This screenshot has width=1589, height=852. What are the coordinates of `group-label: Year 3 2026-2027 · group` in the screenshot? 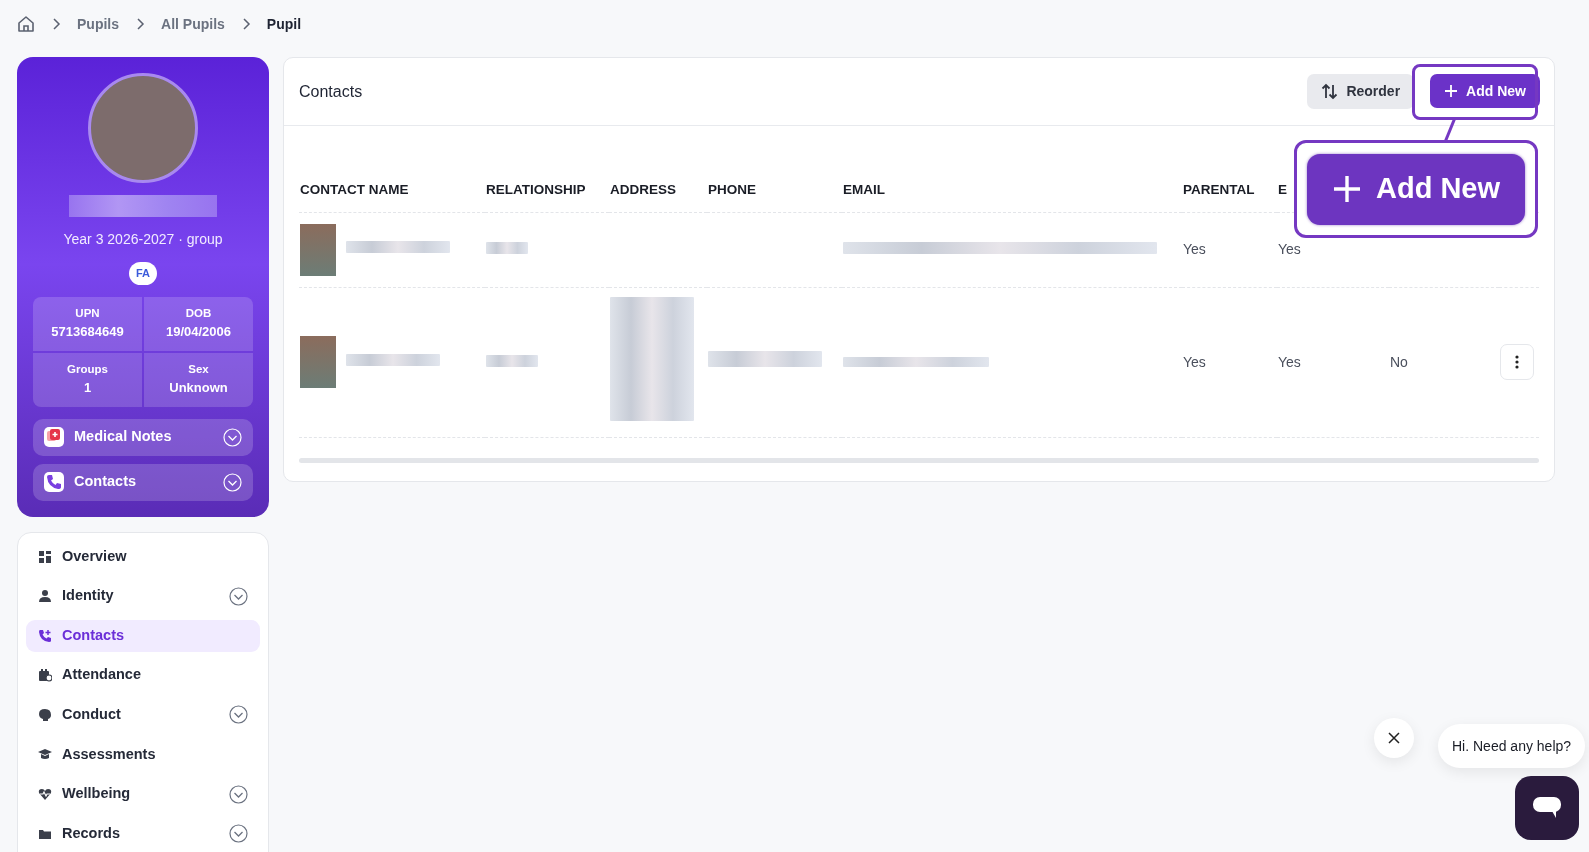 It's located at (143, 239).